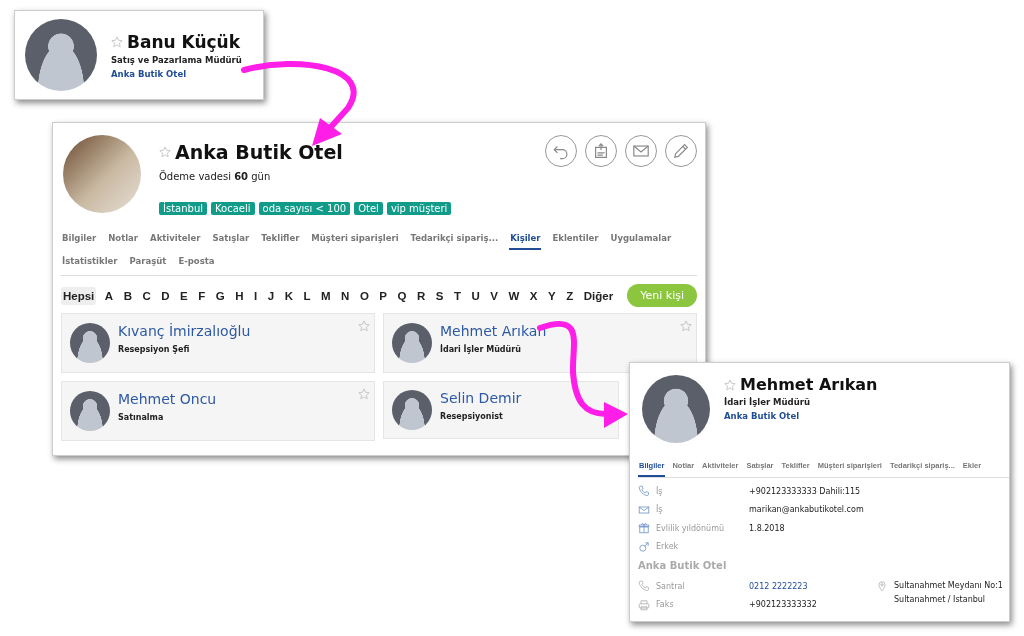  What do you see at coordinates (641, 239) in the screenshot?
I see `tab: Uygulamalar` at bounding box center [641, 239].